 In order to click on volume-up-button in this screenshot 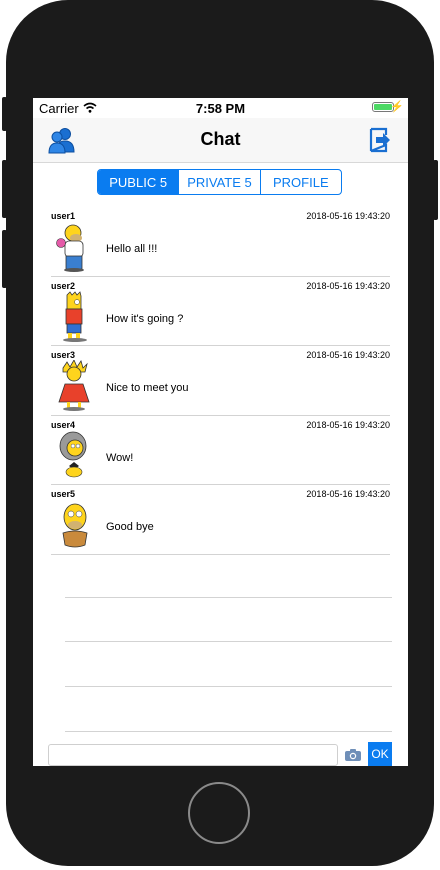, I will do `click(4, 189)`.